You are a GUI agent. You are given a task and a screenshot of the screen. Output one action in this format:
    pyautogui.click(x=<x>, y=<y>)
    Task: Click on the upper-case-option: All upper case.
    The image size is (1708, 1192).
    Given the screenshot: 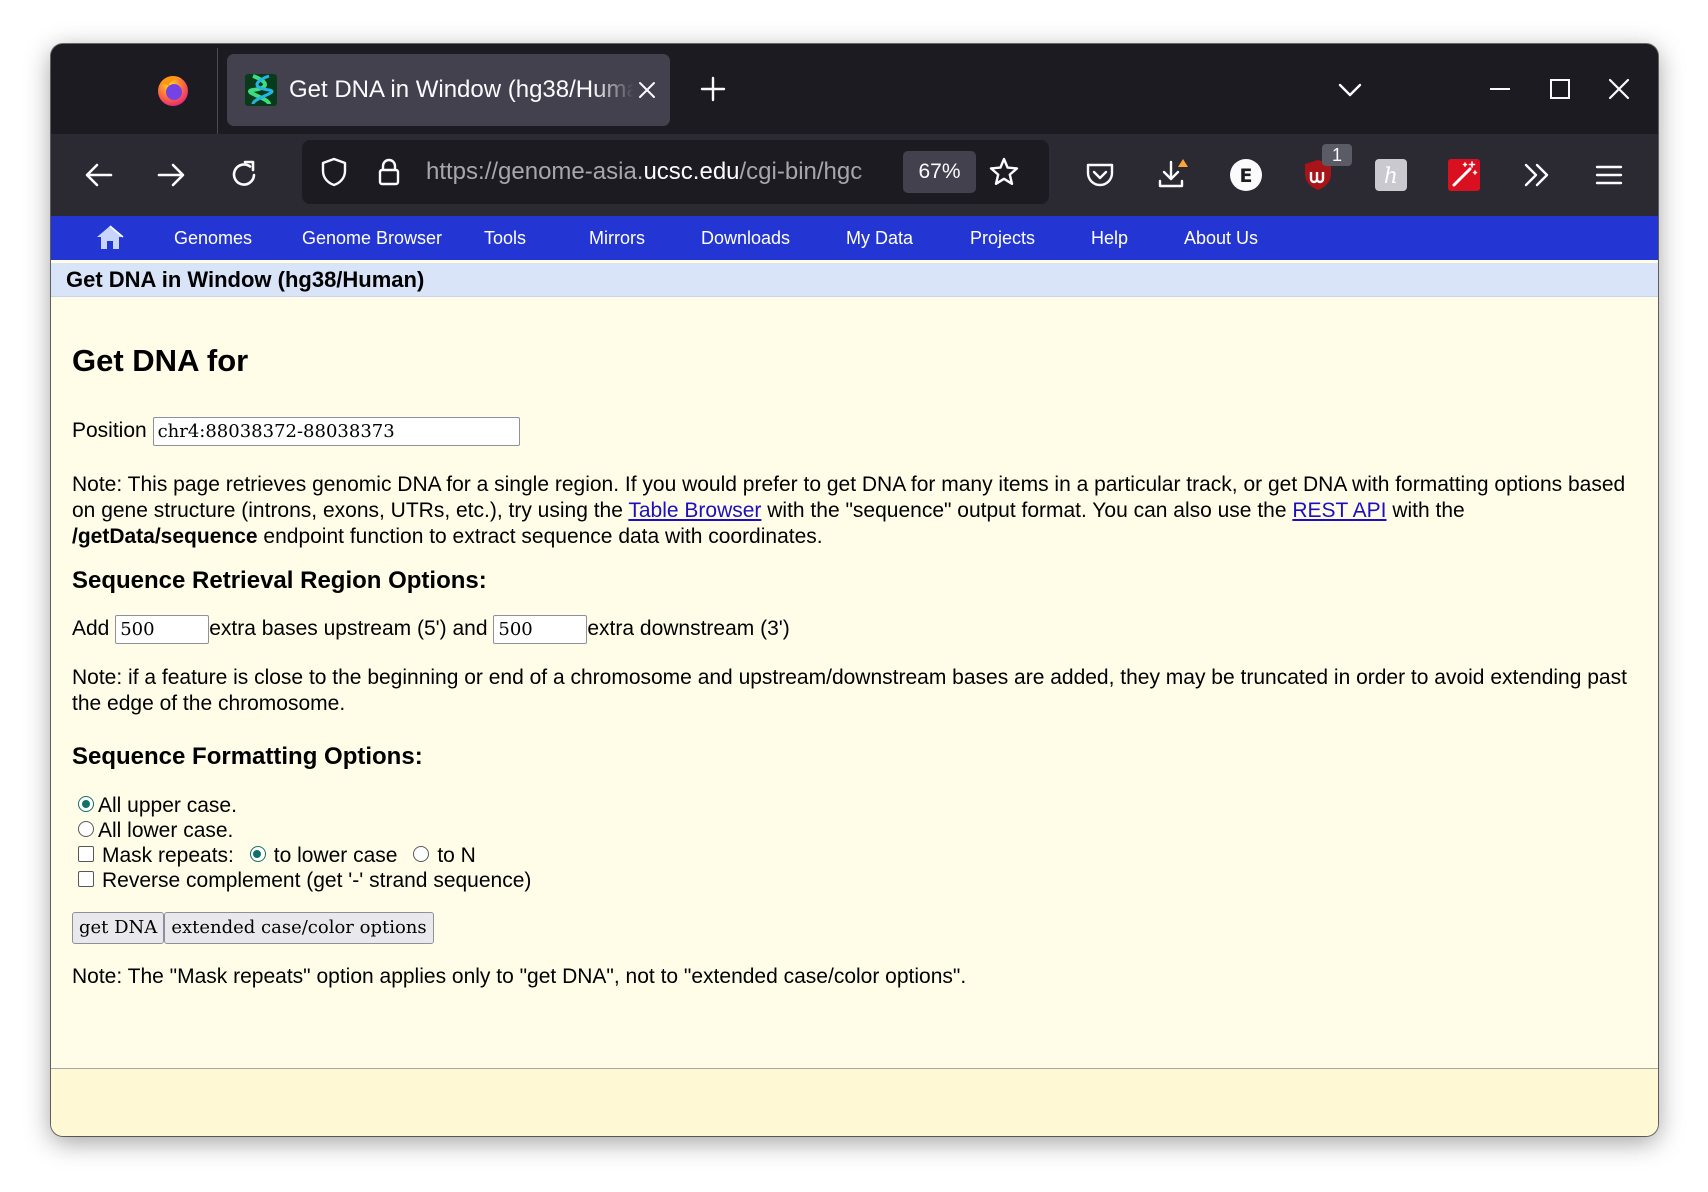 What is the action you would take?
    pyautogui.click(x=157, y=806)
    